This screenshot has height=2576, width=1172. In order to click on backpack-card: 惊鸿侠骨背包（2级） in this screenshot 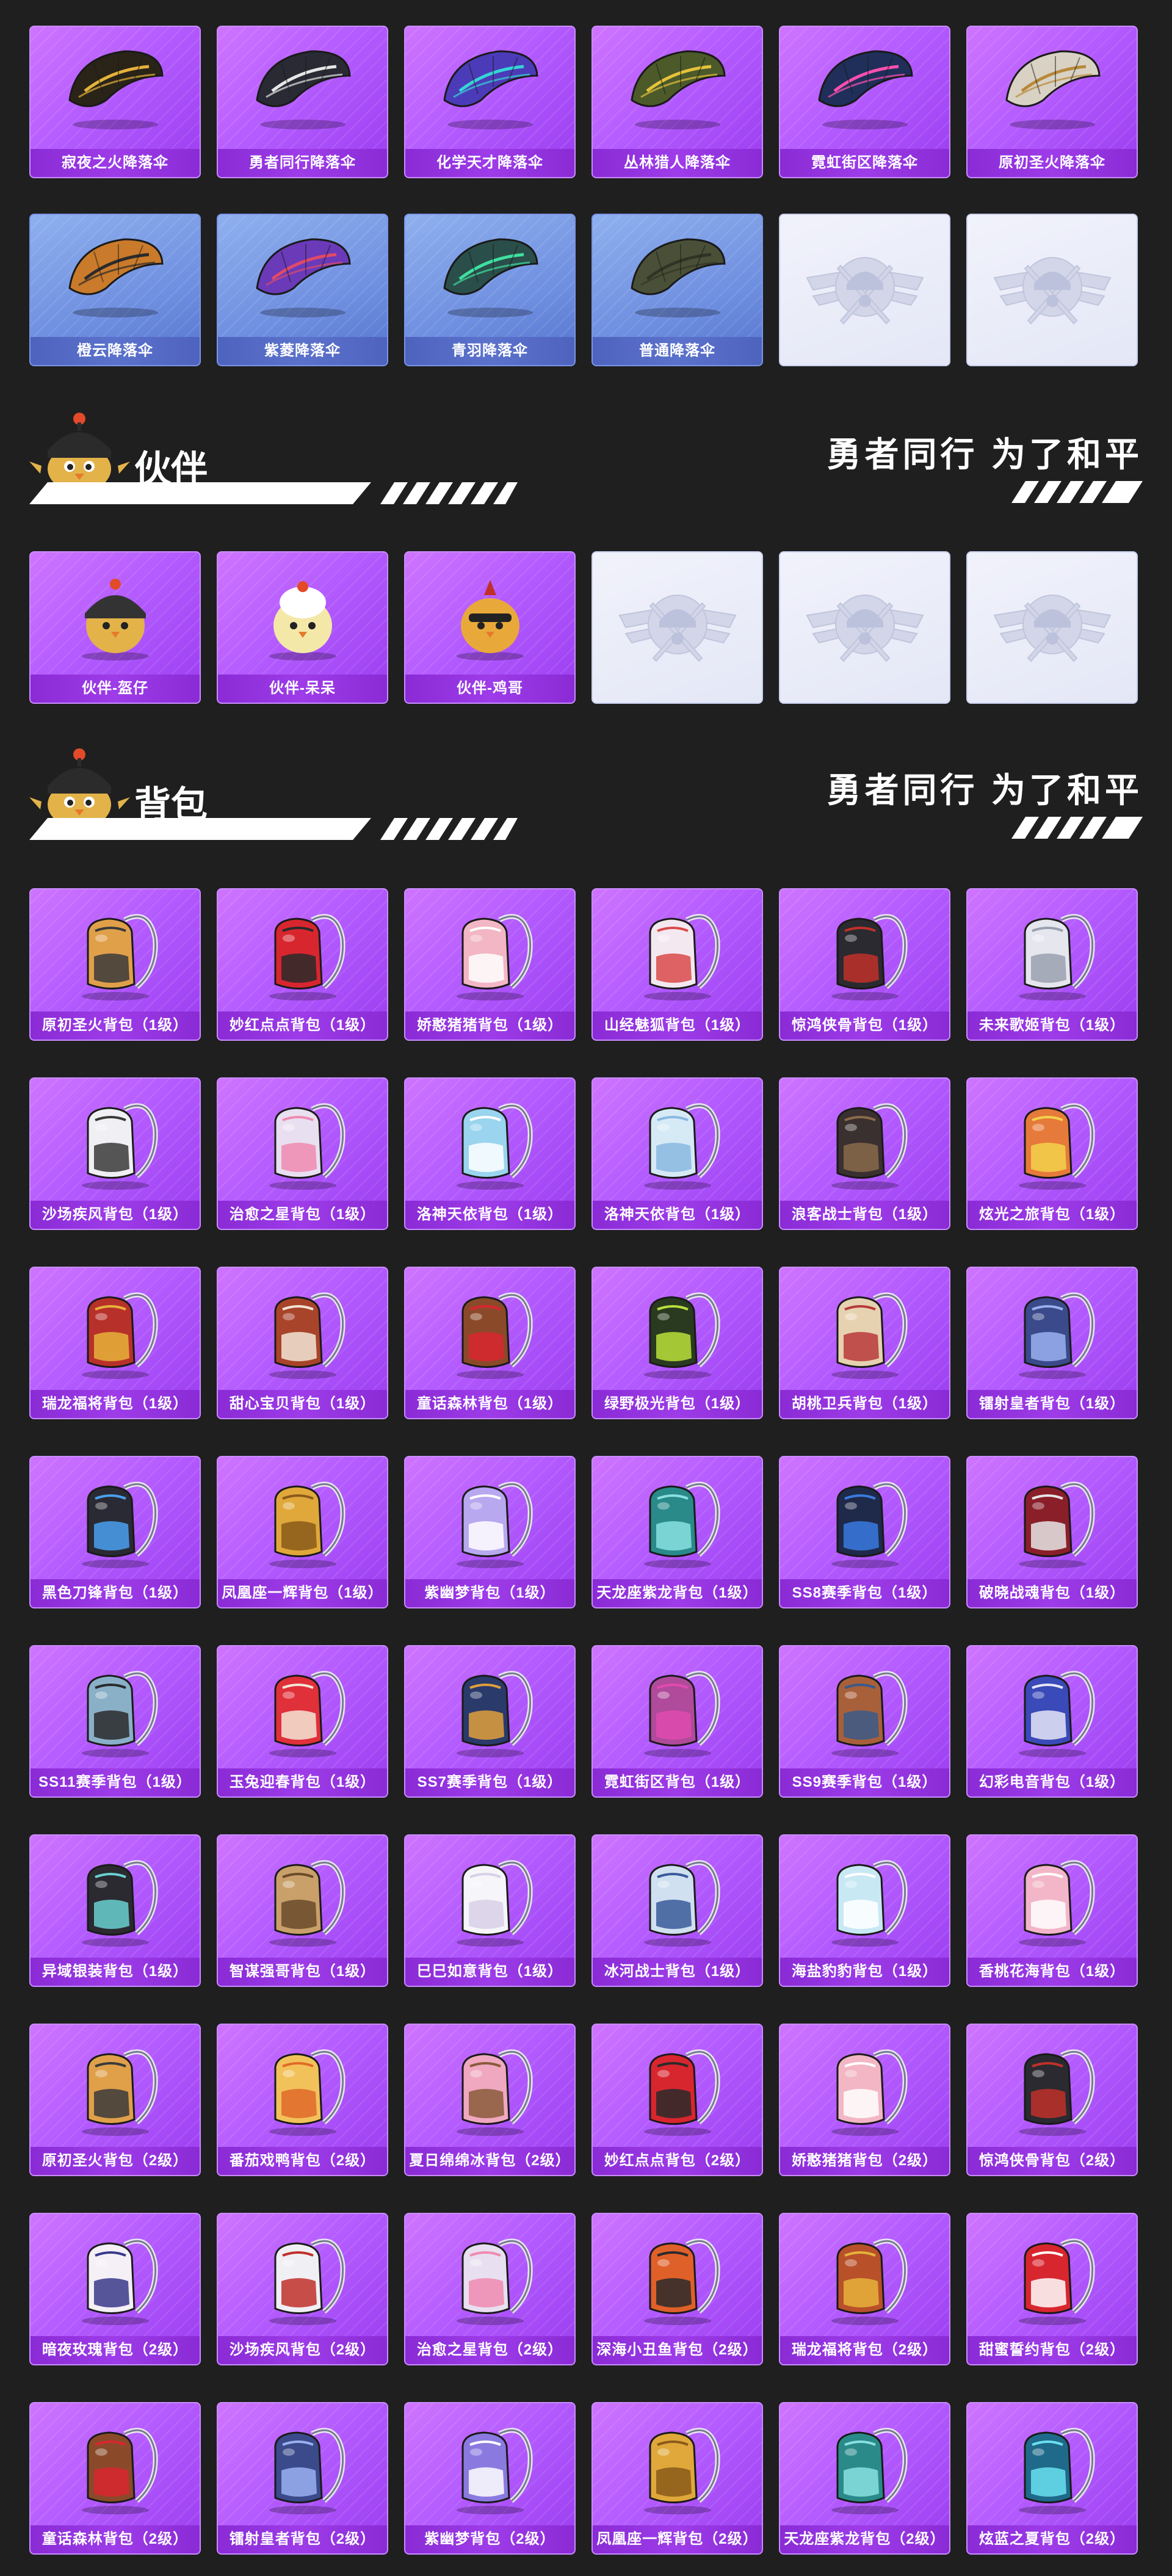, I will do `click(1052, 2100)`.